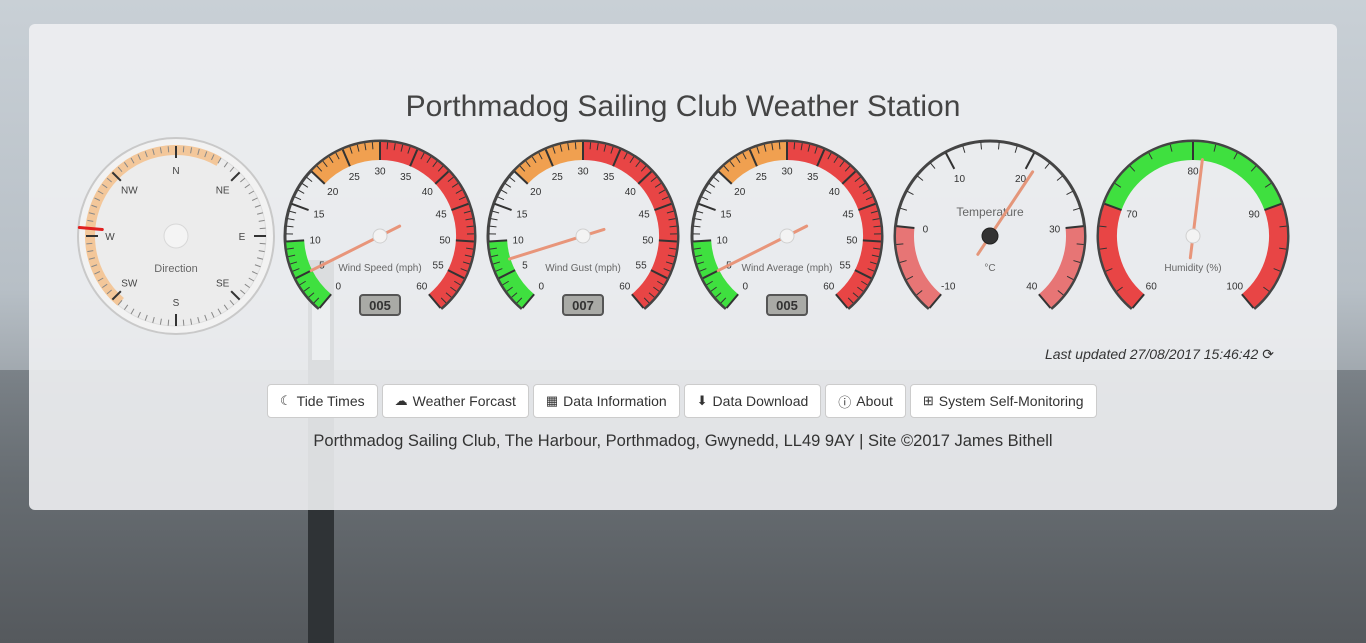 The height and width of the screenshot is (643, 1366). What do you see at coordinates (606, 401) in the screenshot?
I see `data-information-button: ▦ Data Information` at bounding box center [606, 401].